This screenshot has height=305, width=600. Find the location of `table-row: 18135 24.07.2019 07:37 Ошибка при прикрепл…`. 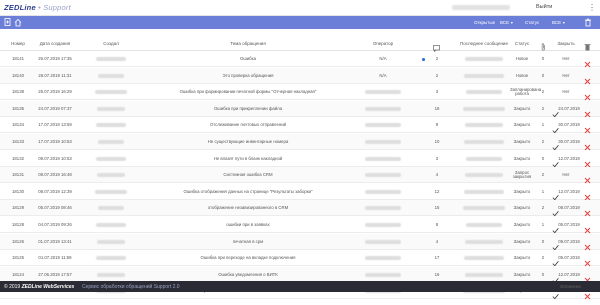

table-row: 18135 24.07.2019 07:37 Ошибка при прикрепл… is located at coordinates (300, 109).